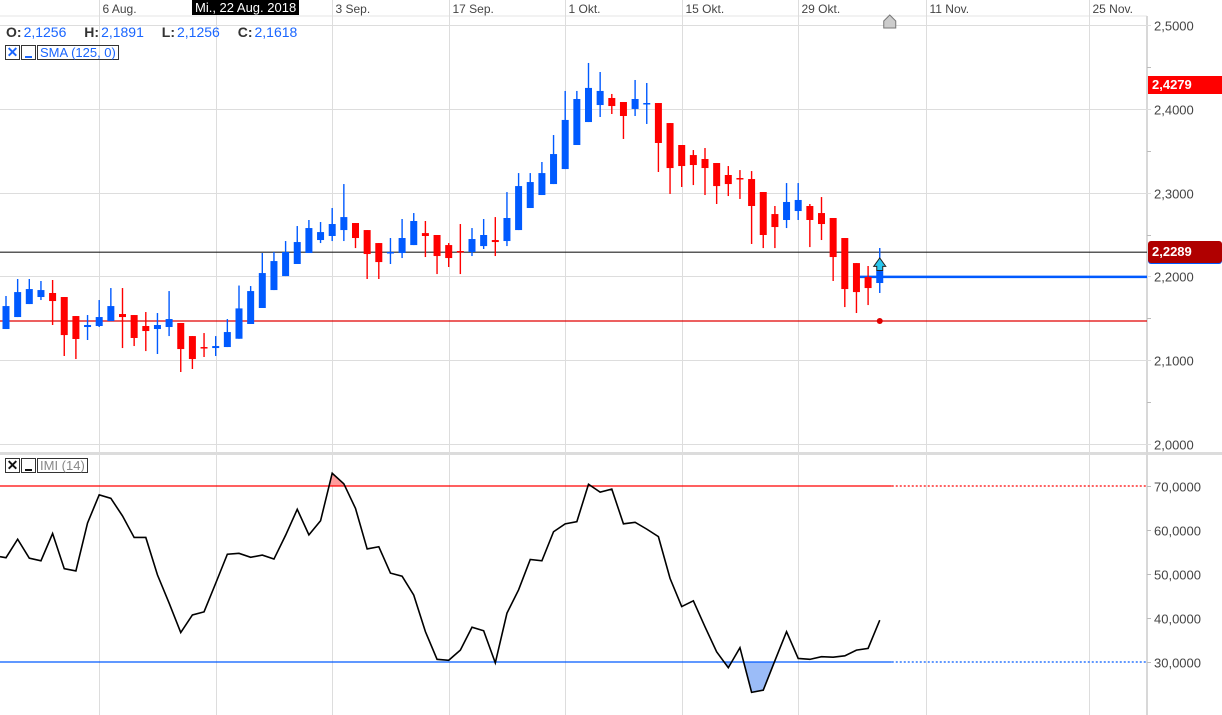  What do you see at coordinates (198, 32) in the screenshot?
I see `low-value: 2,1256` at bounding box center [198, 32].